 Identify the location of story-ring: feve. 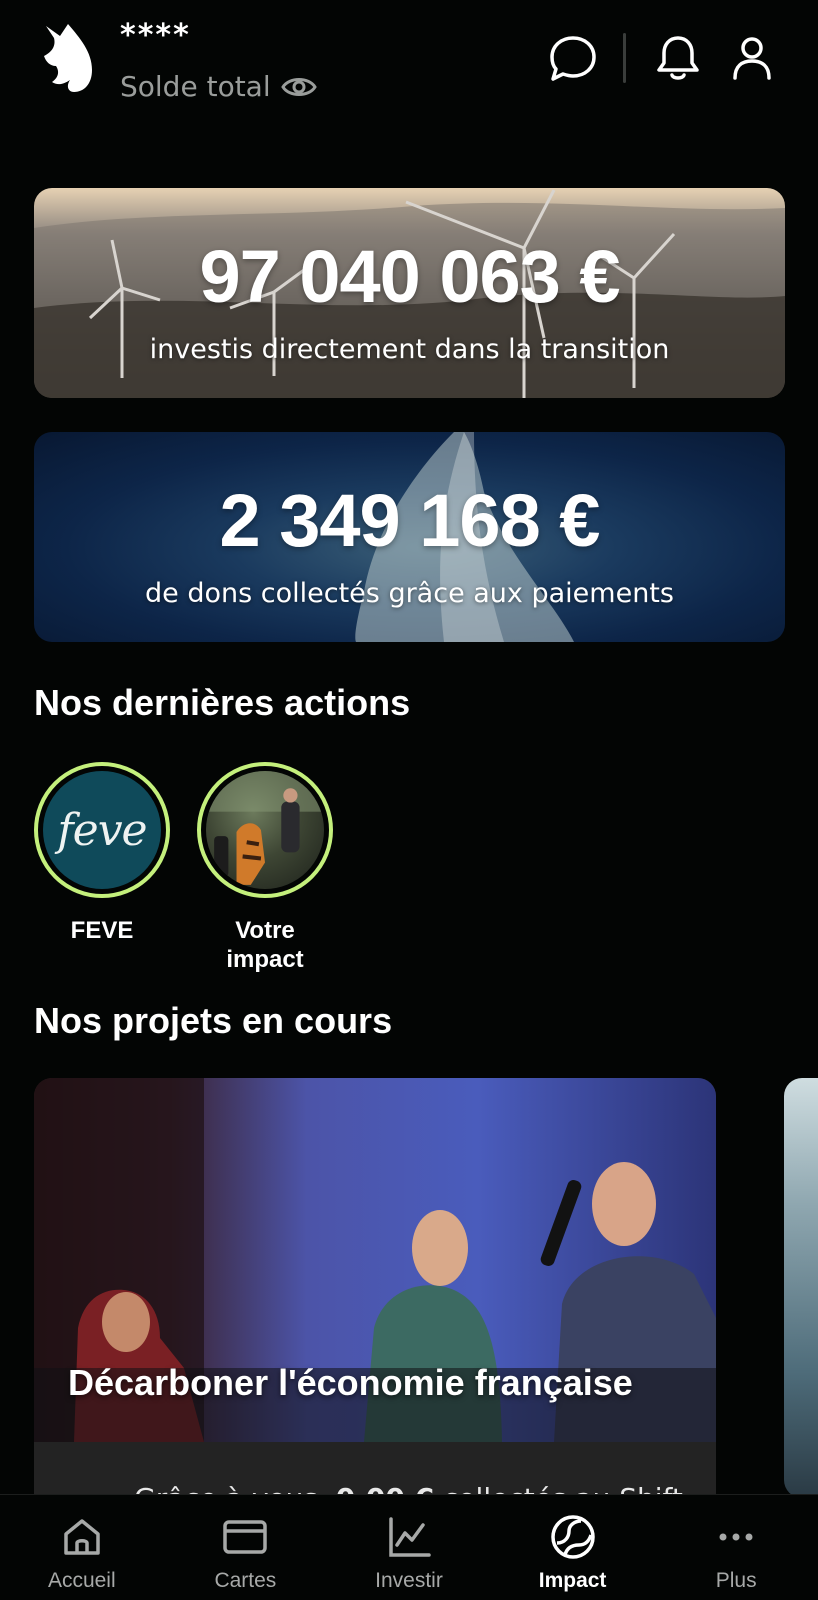
(102, 830).